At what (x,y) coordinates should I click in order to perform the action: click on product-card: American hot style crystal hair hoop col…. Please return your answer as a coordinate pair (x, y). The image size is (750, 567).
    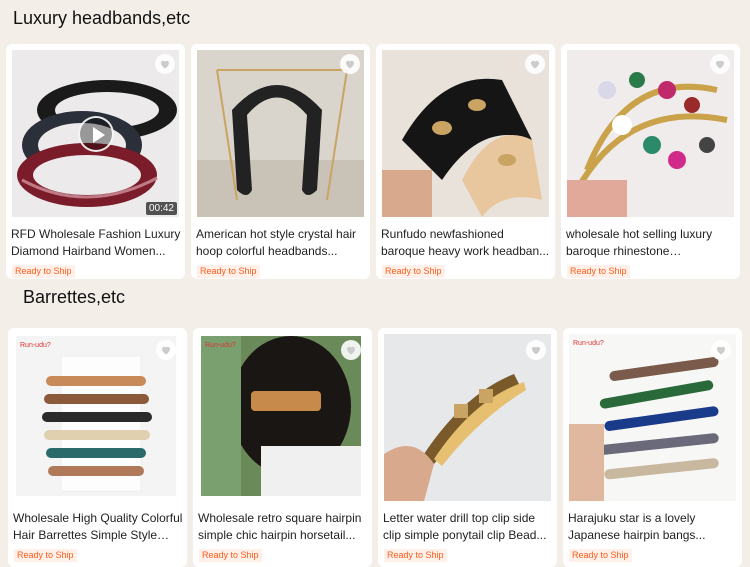
    Looking at the image, I should click on (280, 161).